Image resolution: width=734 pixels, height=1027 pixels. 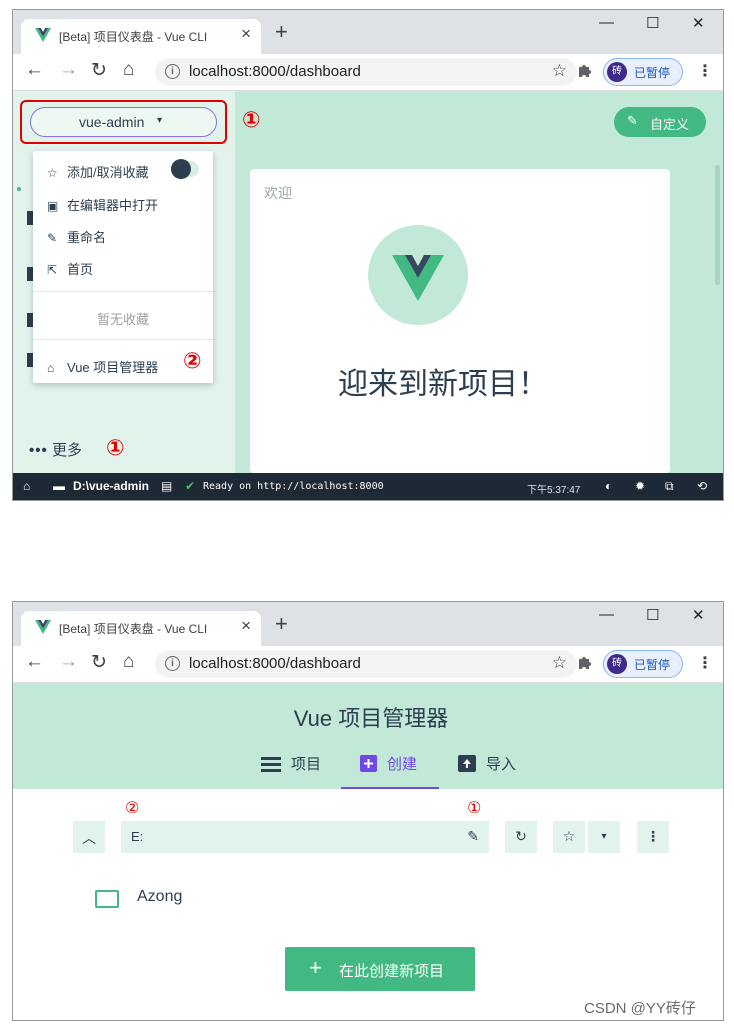 What do you see at coordinates (521, 837) in the screenshot?
I see `refresh-button: ↻` at bounding box center [521, 837].